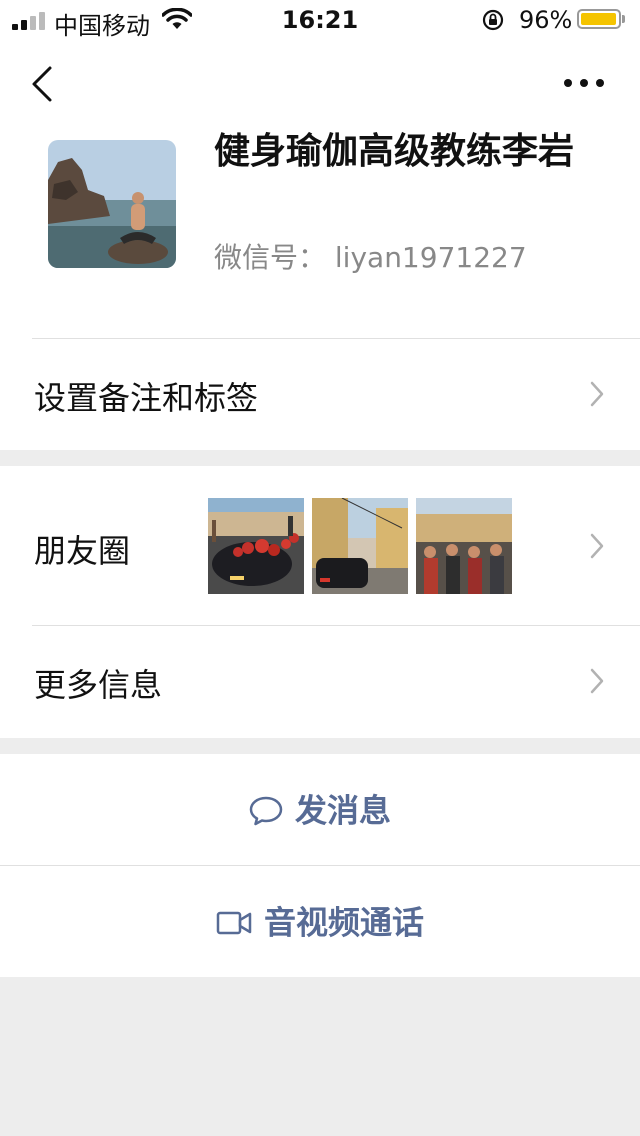  Describe the element at coordinates (320, 20) in the screenshot. I see `status-bar: 中国移动 16:21 96%` at that location.